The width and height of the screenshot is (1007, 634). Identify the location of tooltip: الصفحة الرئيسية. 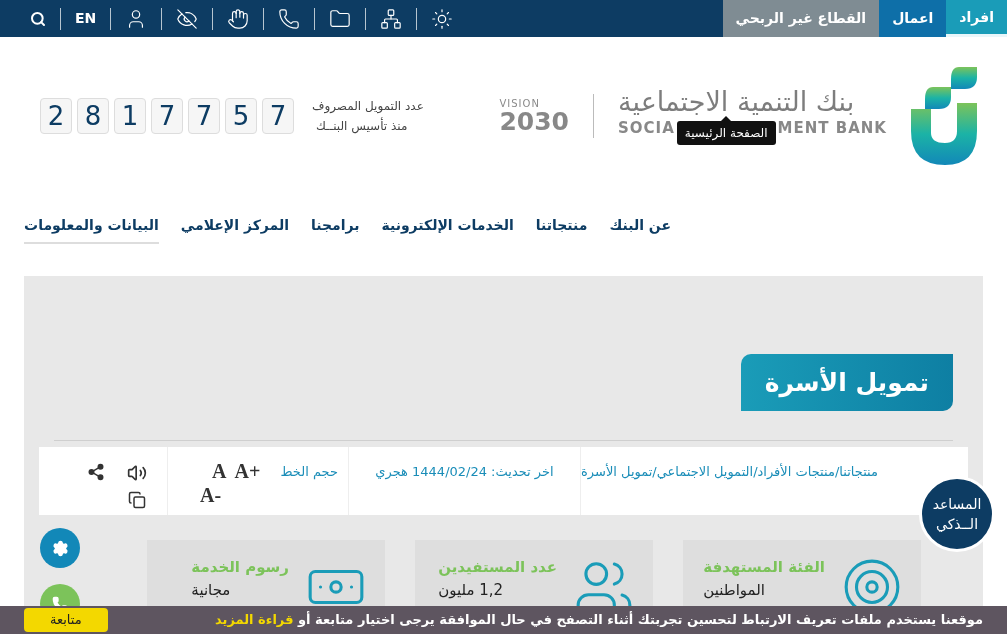
(726, 130).